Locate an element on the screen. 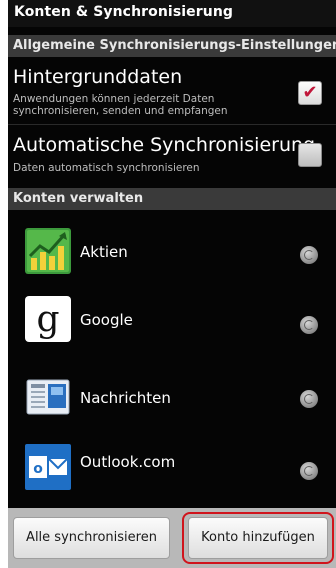  svg-text: g is located at coordinates (47, 319).